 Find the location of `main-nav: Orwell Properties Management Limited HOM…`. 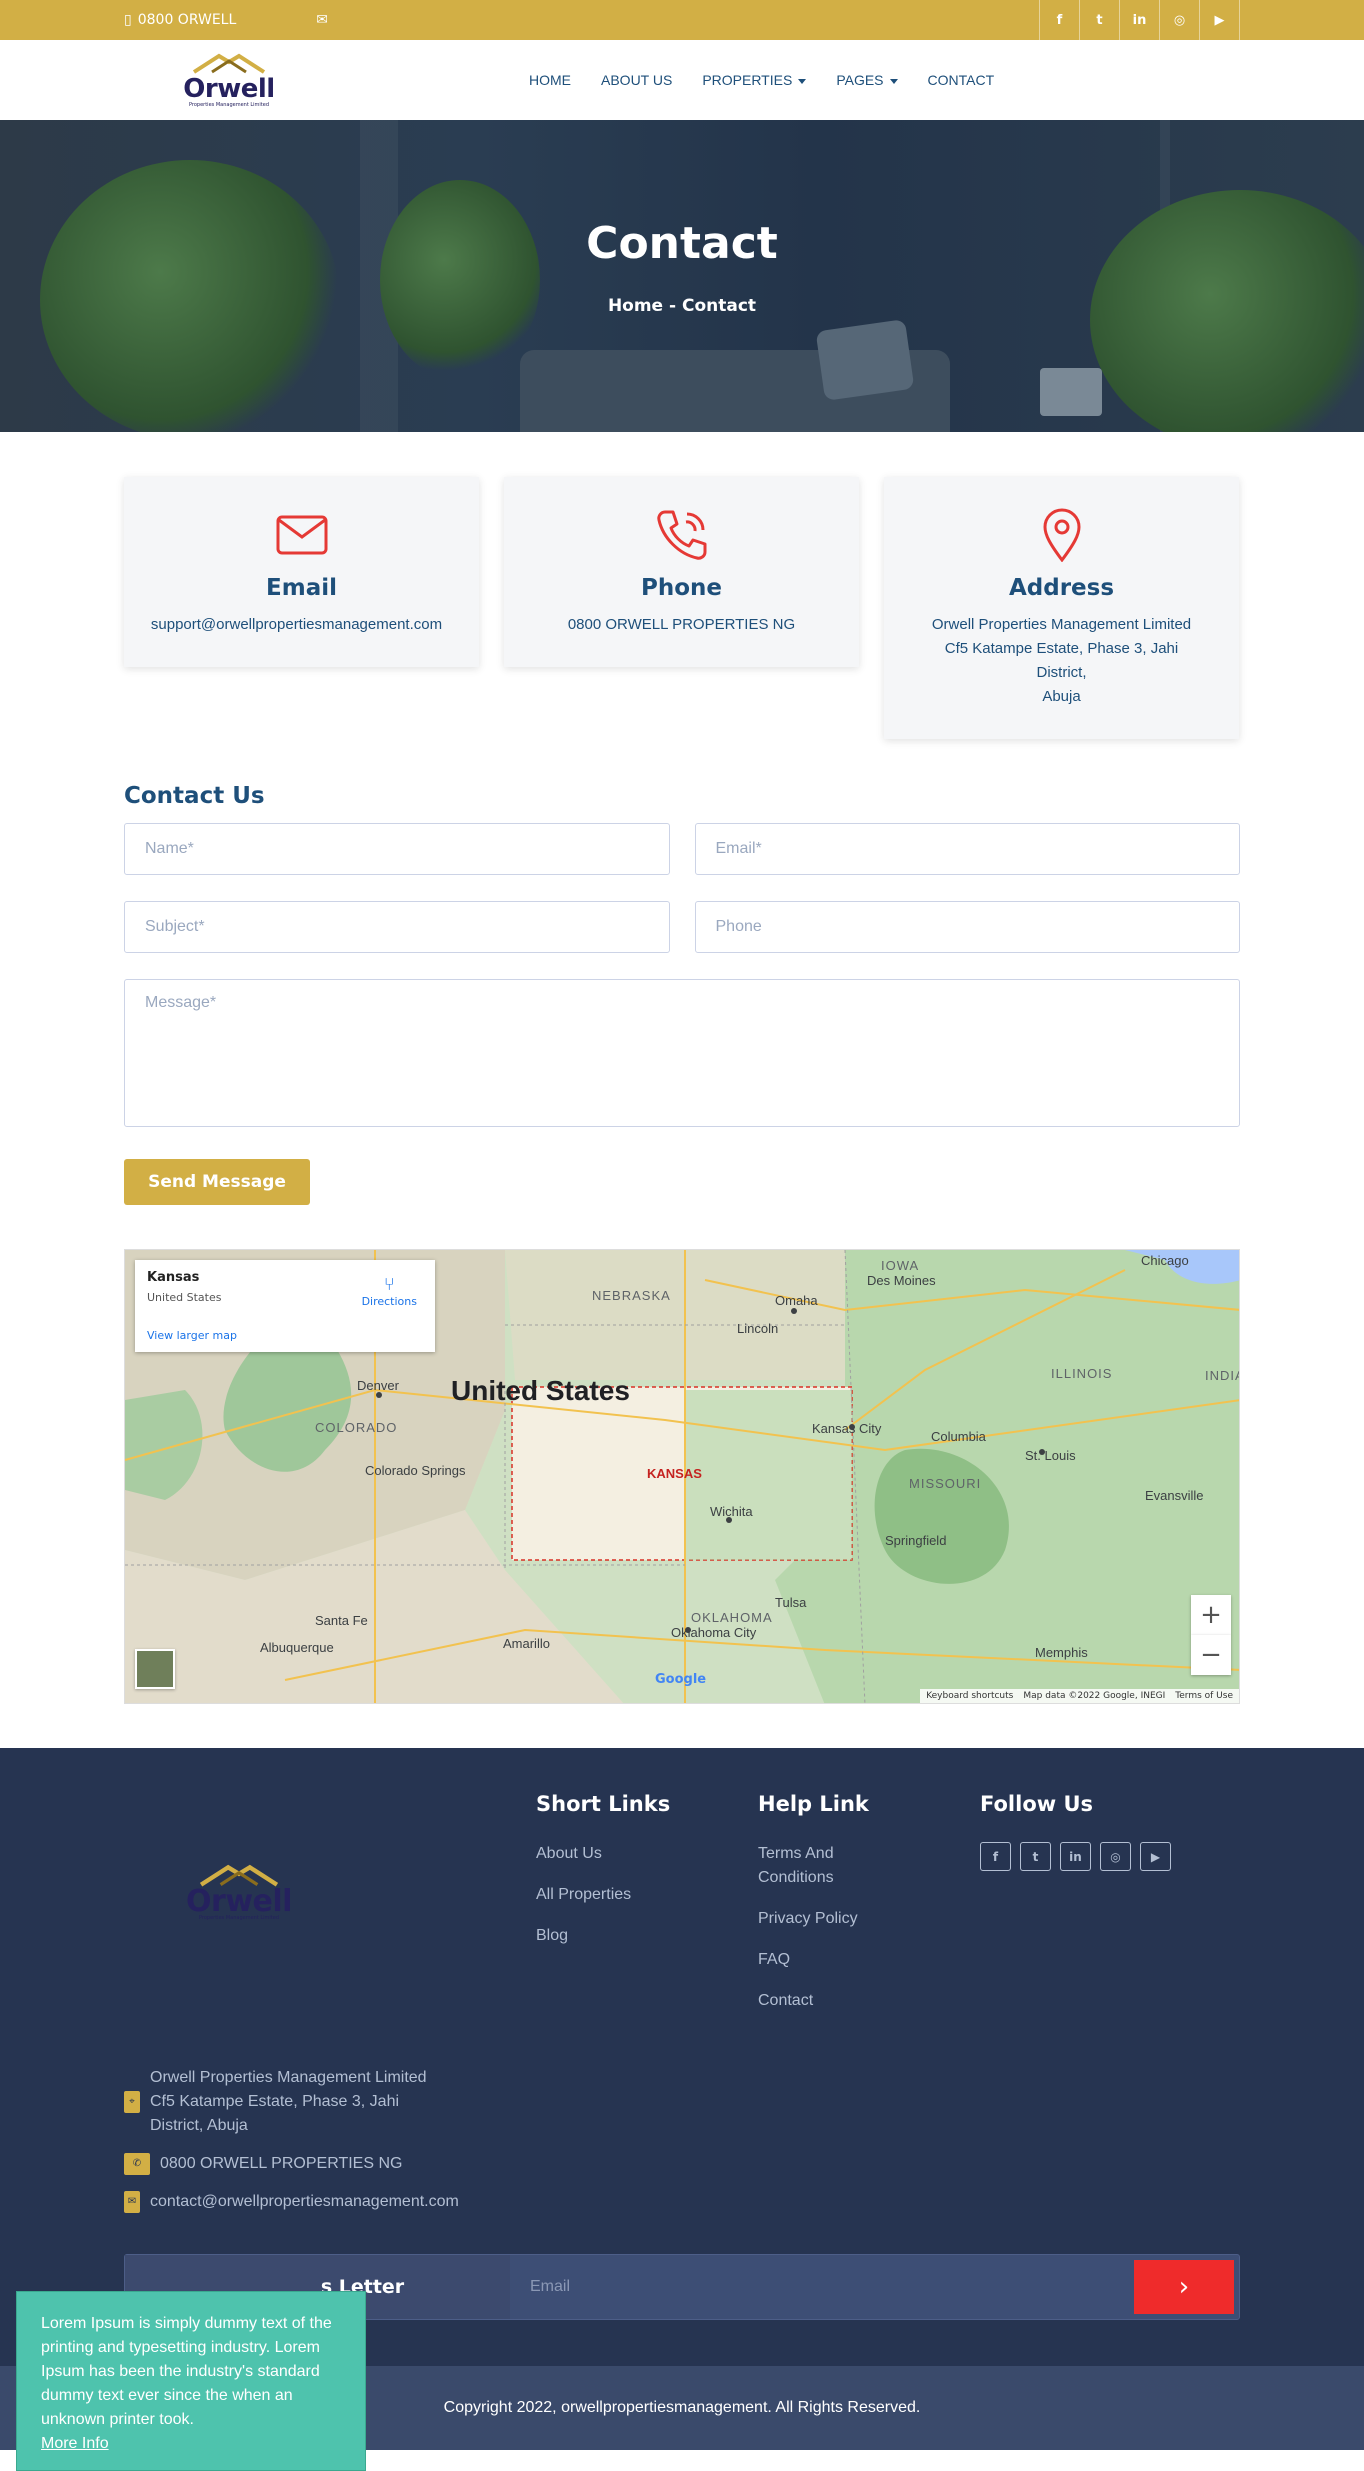

main-nav: Orwell Properties Management Limited HOM… is located at coordinates (682, 80).